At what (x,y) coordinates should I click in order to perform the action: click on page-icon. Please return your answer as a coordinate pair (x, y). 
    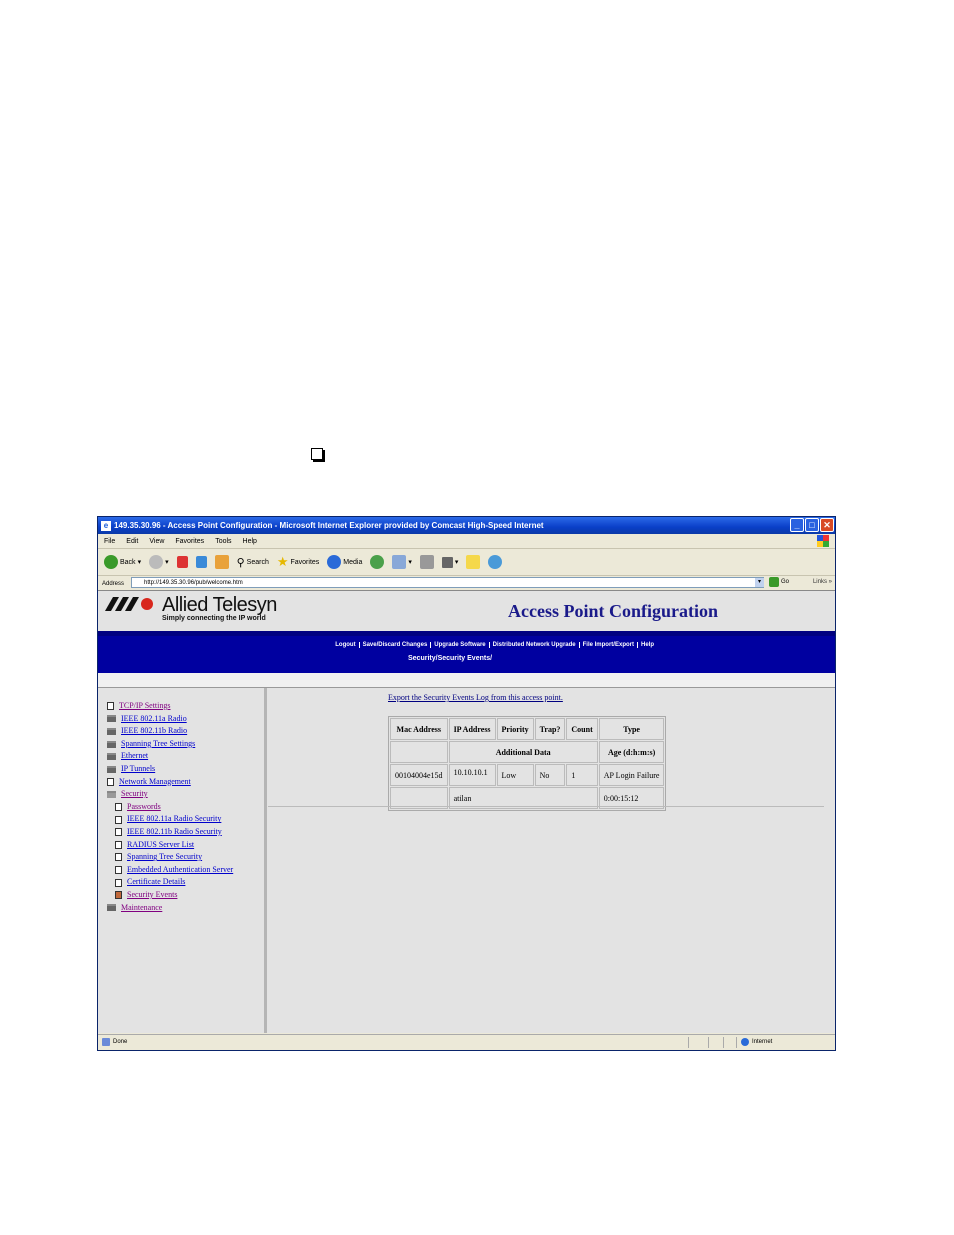
    Looking at the image, I should click on (106, 1042).